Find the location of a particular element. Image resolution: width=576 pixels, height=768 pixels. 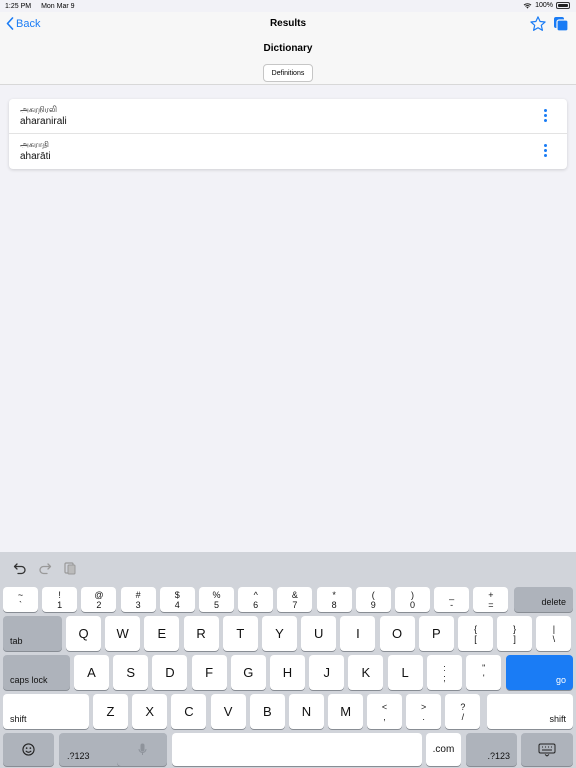

key-bottom-symbol: 9 is located at coordinates (373, 604).